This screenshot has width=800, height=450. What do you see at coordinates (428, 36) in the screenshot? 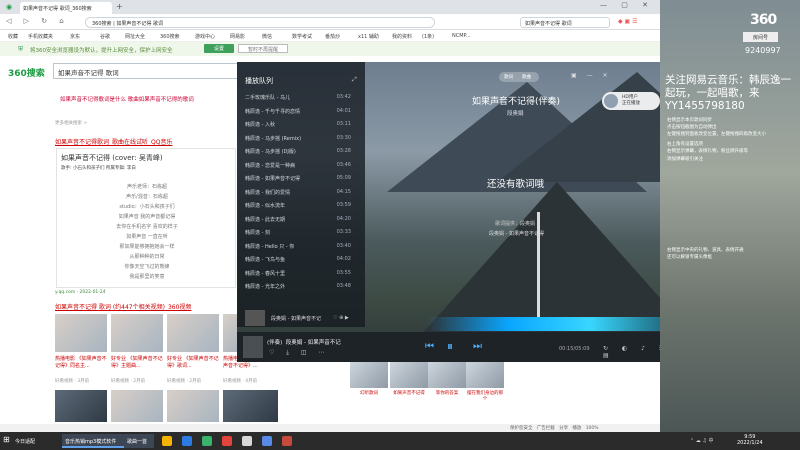
I see `bookmark-item: (1条)` at bounding box center [428, 36].